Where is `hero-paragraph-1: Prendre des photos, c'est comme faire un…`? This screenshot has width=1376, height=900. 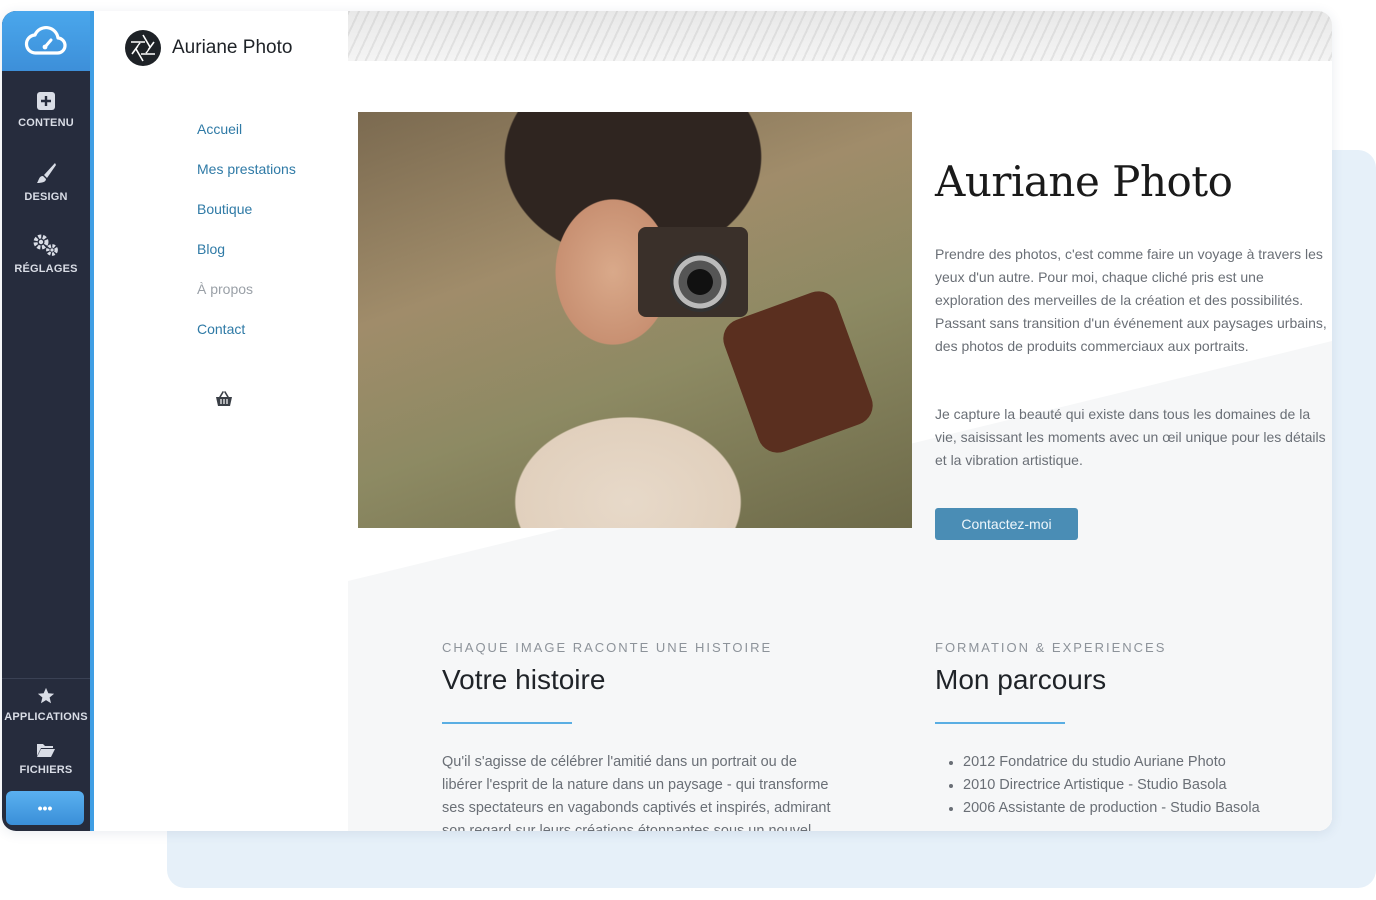 hero-paragraph-1: Prendre des photos, c'est comme faire un… is located at coordinates (1131, 300).